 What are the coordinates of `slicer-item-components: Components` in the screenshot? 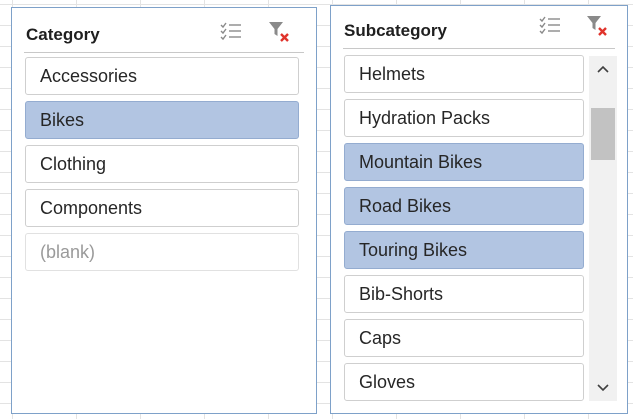 It's located at (162, 208).